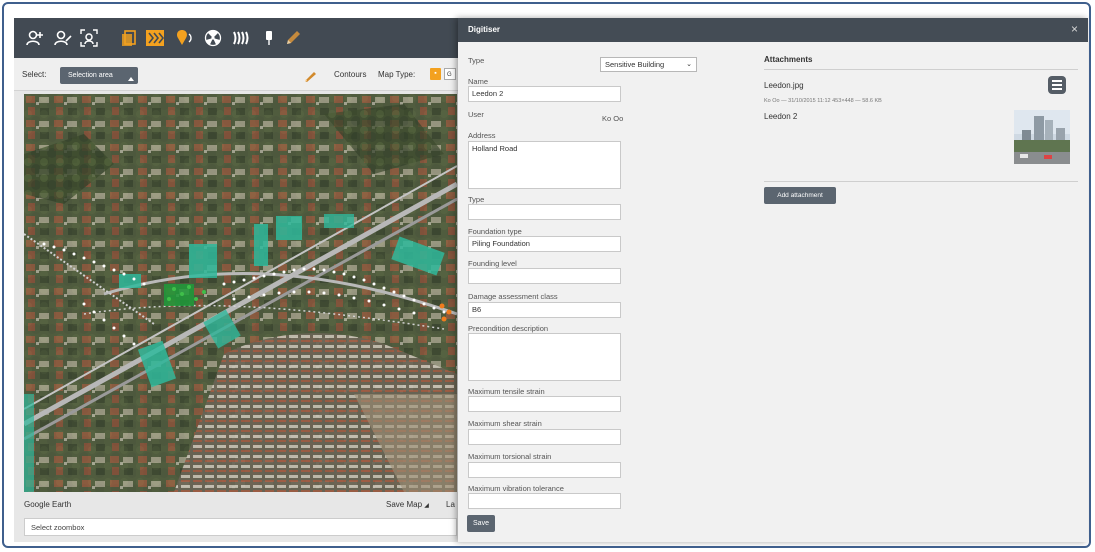  What do you see at coordinates (478, 81) in the screenshot?
I see `name-label: Name` at bounding box center [478, 81].